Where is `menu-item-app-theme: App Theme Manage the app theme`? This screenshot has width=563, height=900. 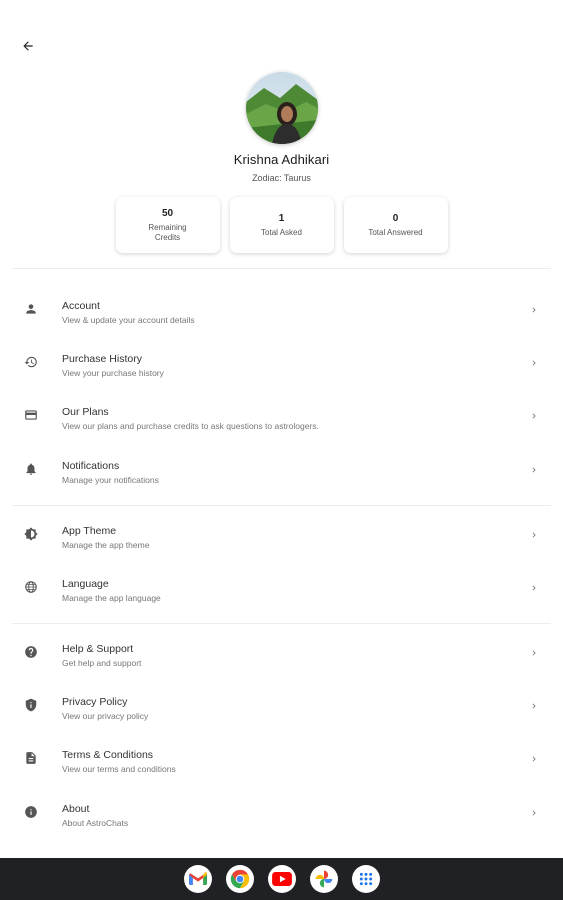
menu-item-app-theme: App Theme Manage the app theme is located at coordinates (281, 550).